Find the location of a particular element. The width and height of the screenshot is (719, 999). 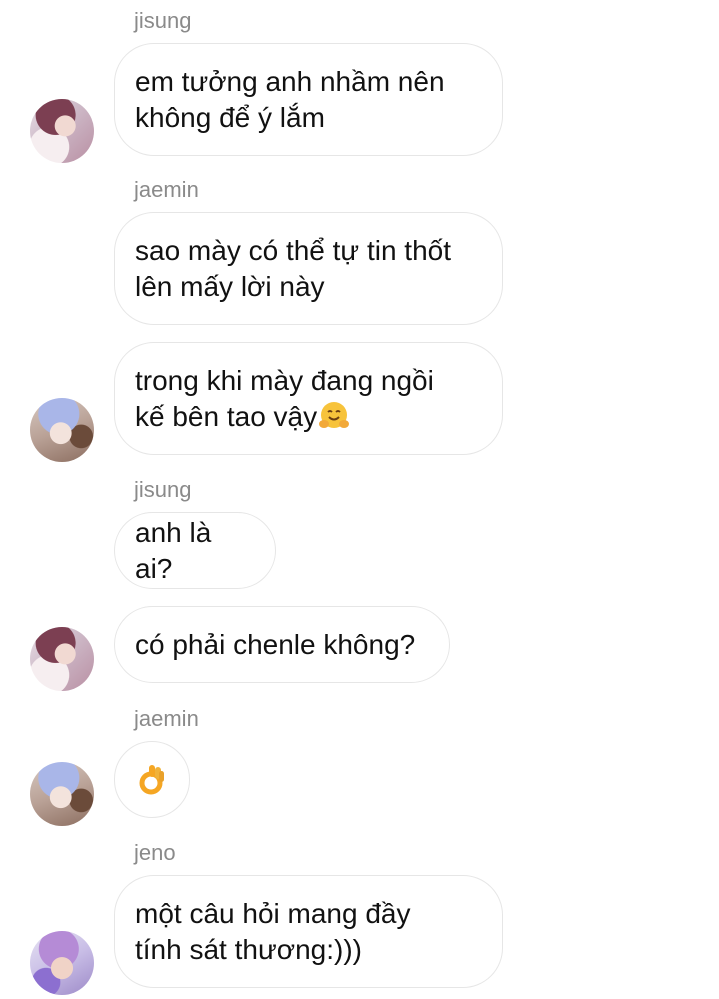

message-text-wrap: trong khi mày đang ngồi kế bên tao vậy is located at coordinates (284, 399).